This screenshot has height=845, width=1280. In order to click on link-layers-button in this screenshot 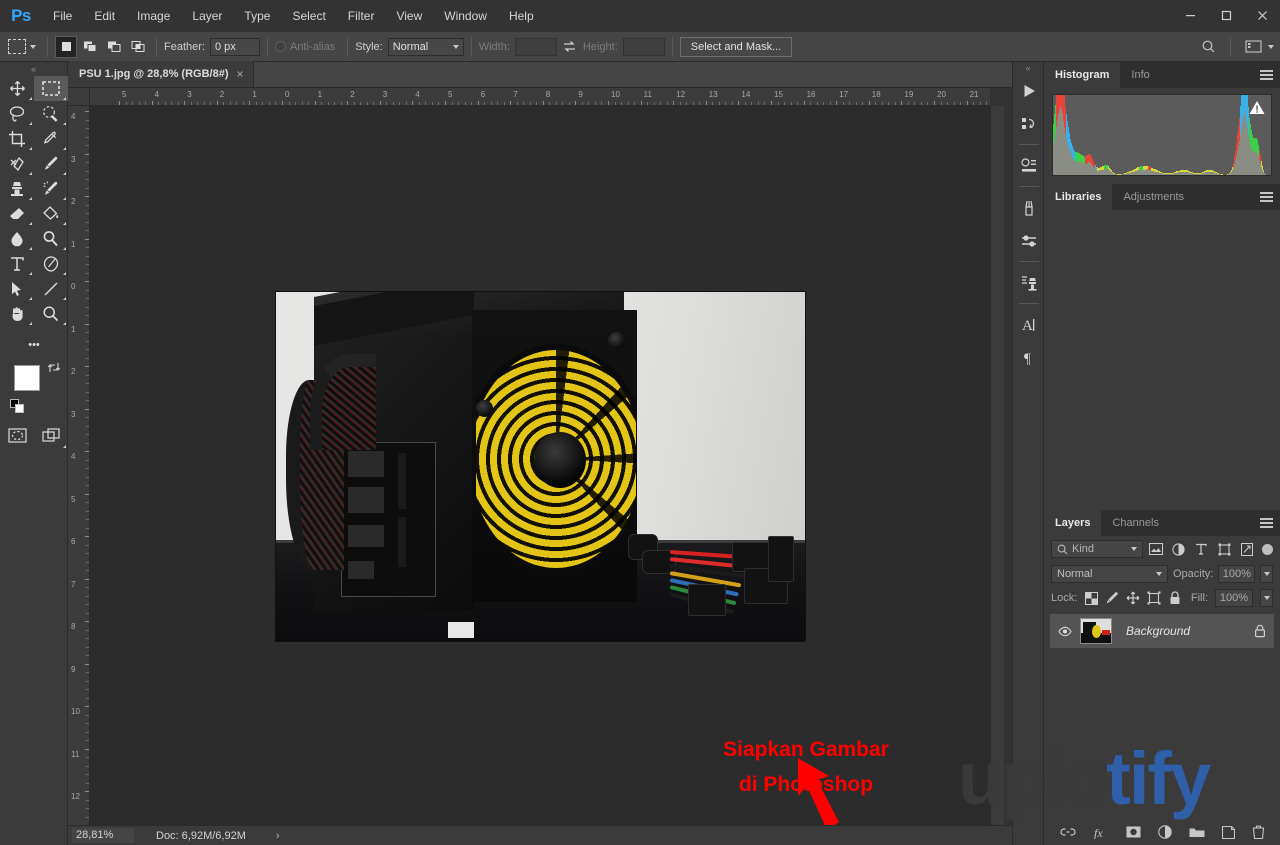, I will do `click(1067, 832)`.